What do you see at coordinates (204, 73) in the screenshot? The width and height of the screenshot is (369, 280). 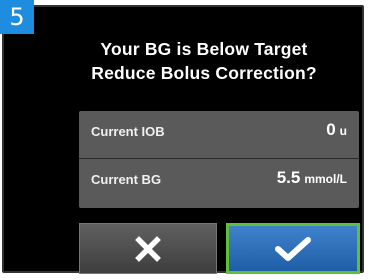 I see `dialog-title-line-2: Reduce Bolus Correction?` at bounding box center [204, 73].